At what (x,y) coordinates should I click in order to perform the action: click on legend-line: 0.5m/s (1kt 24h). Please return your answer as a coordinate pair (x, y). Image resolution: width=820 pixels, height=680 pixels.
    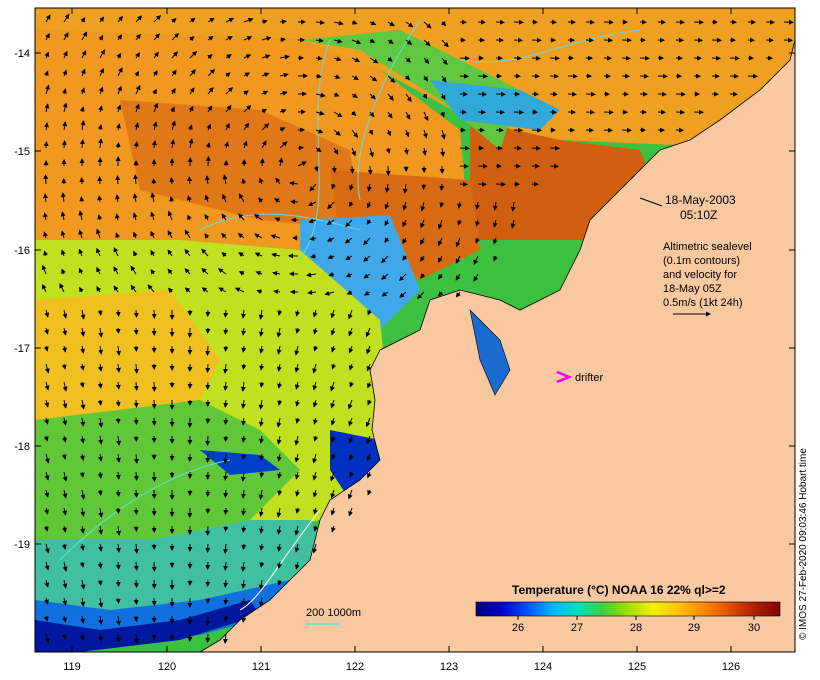
    Looking at the image, I should click on (702, 303).